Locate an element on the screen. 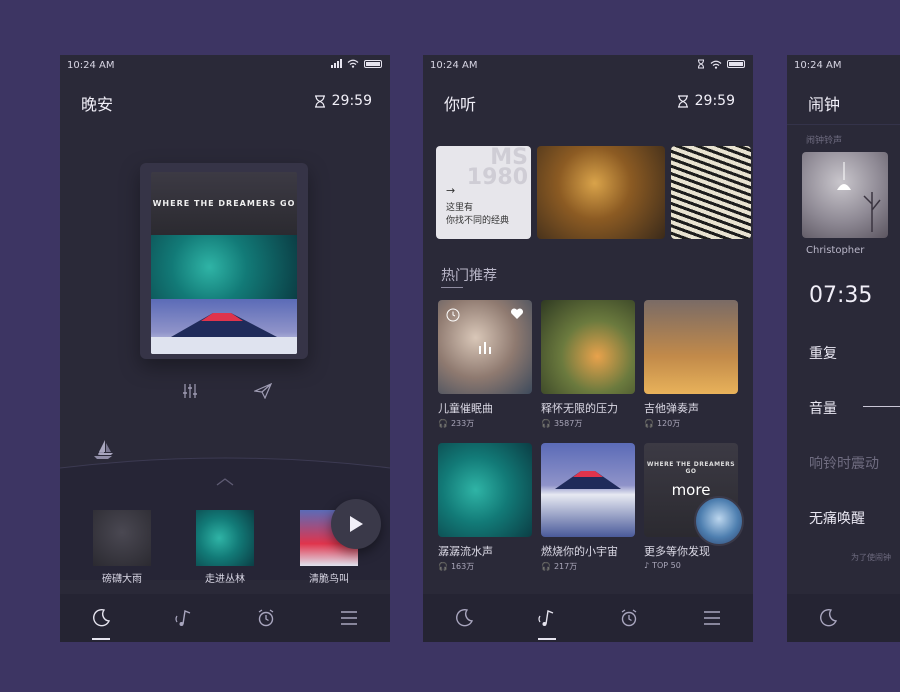  share-icon is located at coordinates (263, 391).